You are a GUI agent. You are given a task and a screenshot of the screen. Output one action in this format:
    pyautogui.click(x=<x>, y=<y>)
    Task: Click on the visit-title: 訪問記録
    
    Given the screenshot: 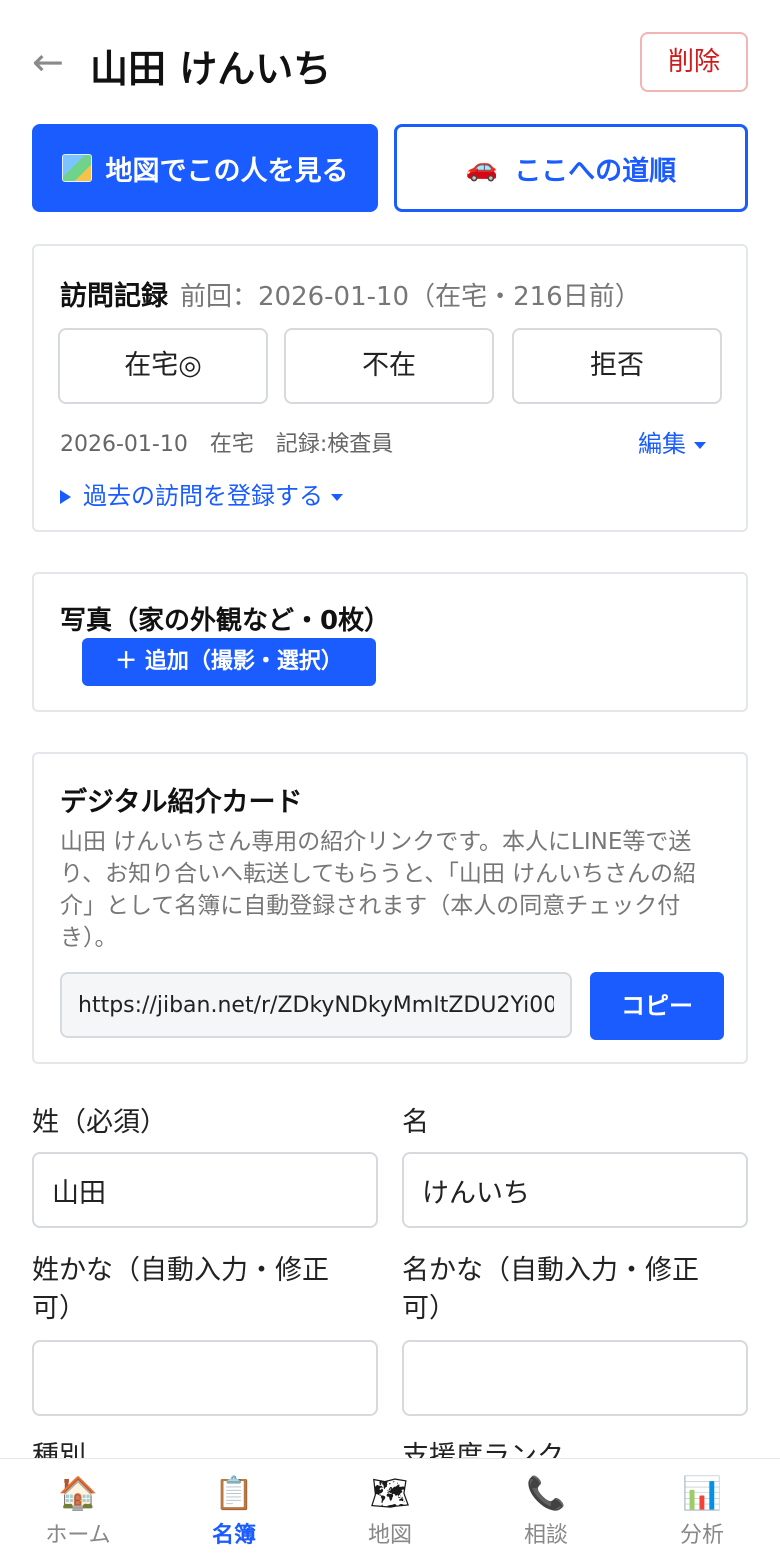 What is the action you would take?
    pyautogui.click(x=114, y=296)
    